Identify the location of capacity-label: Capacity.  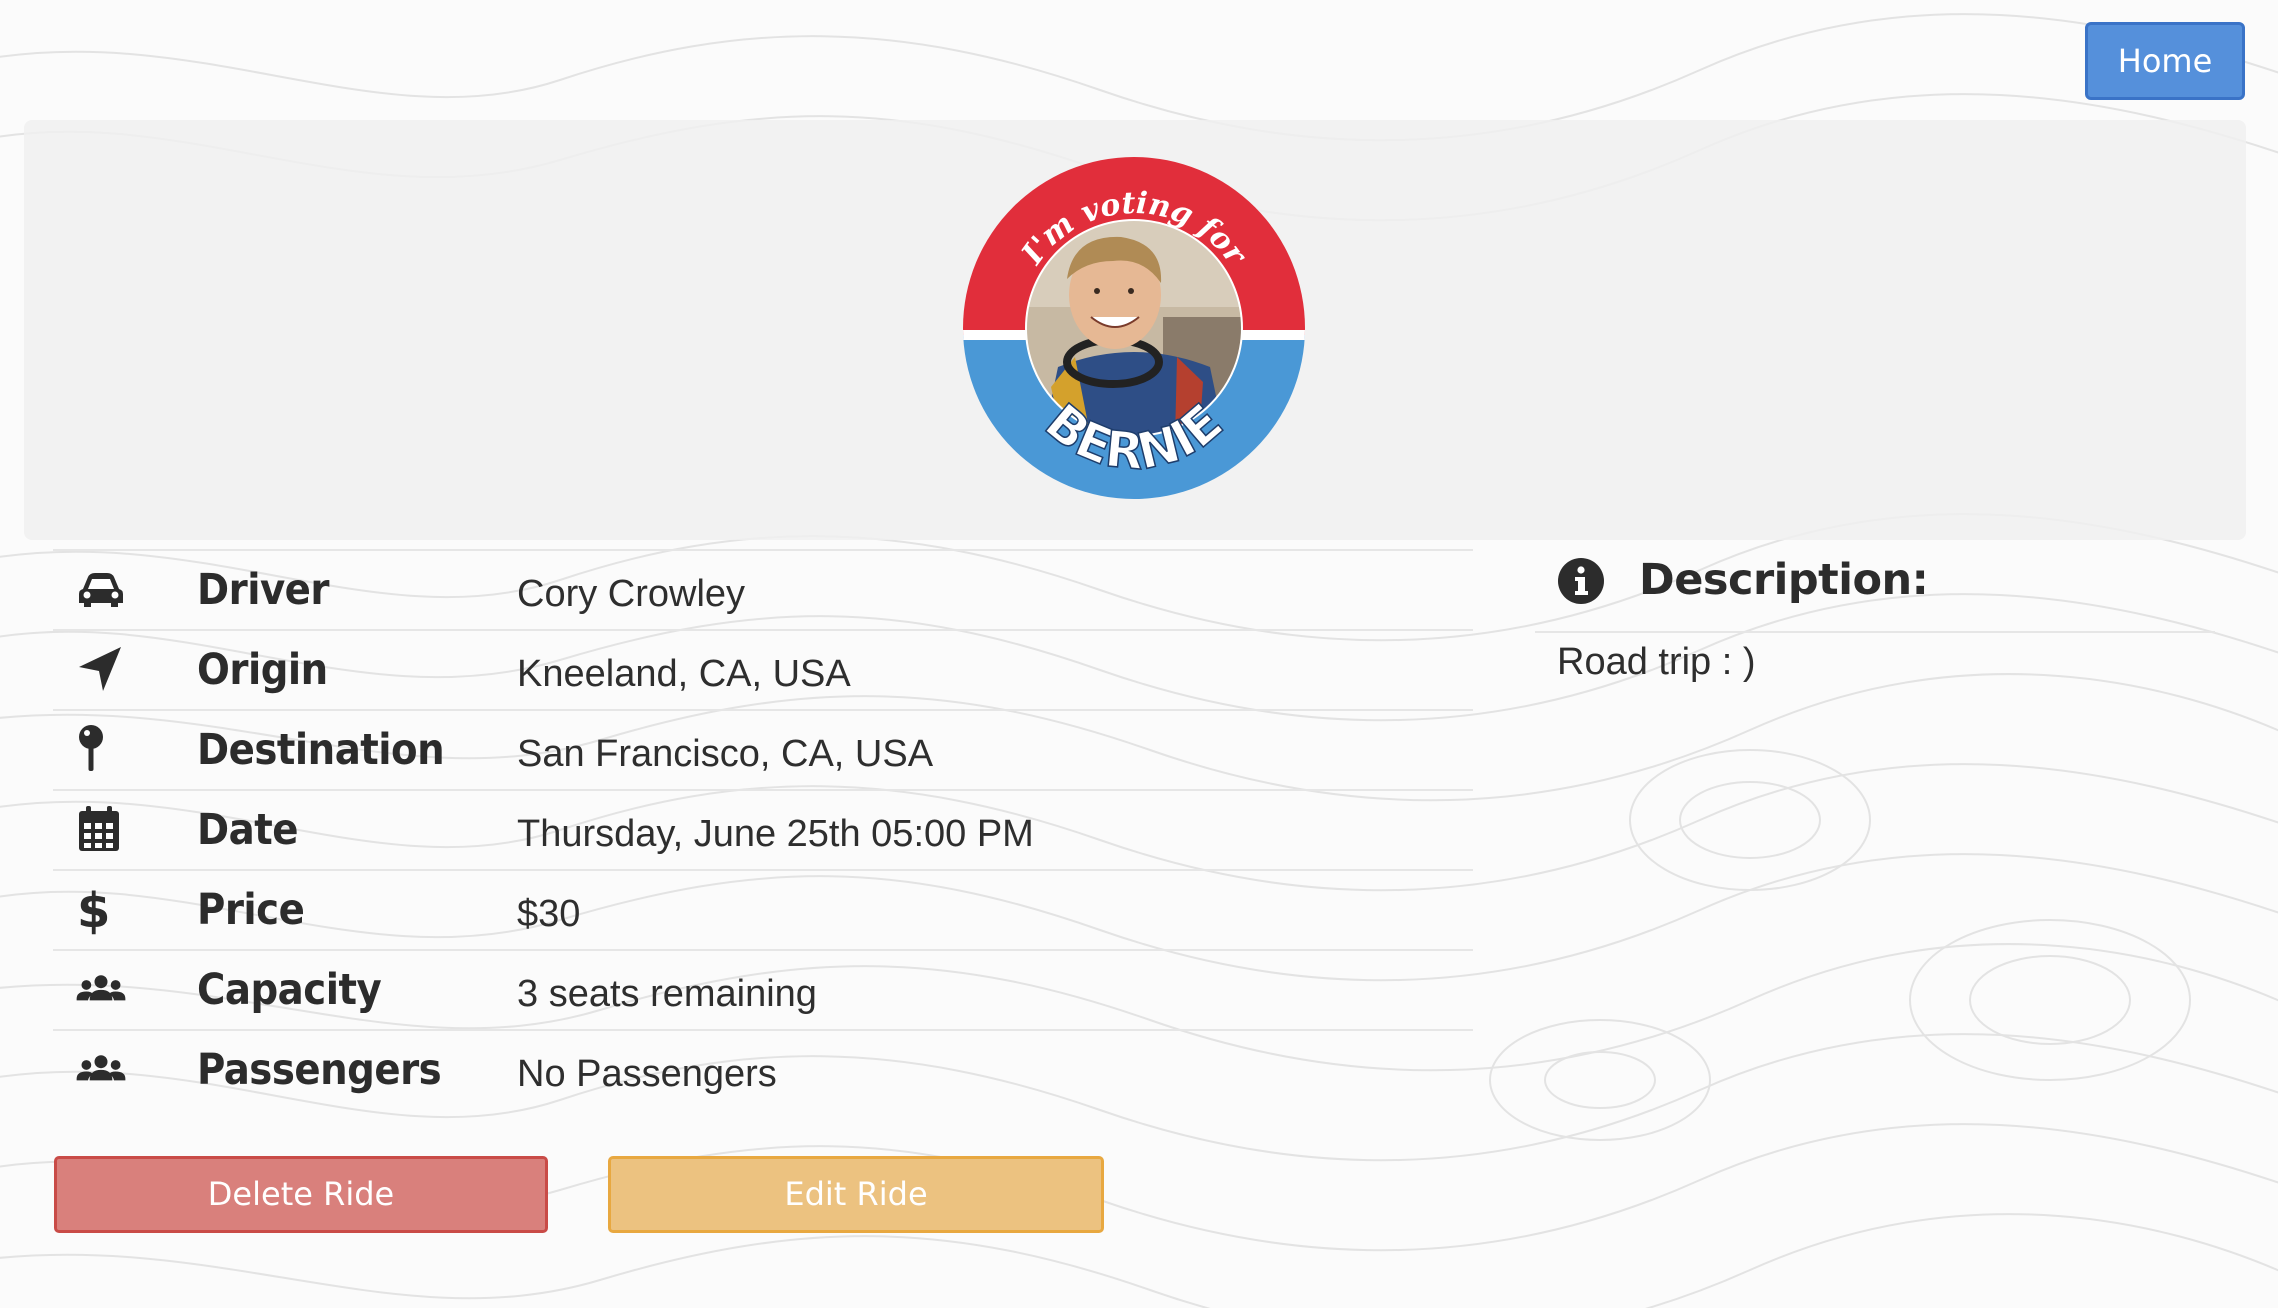
(289, 990).